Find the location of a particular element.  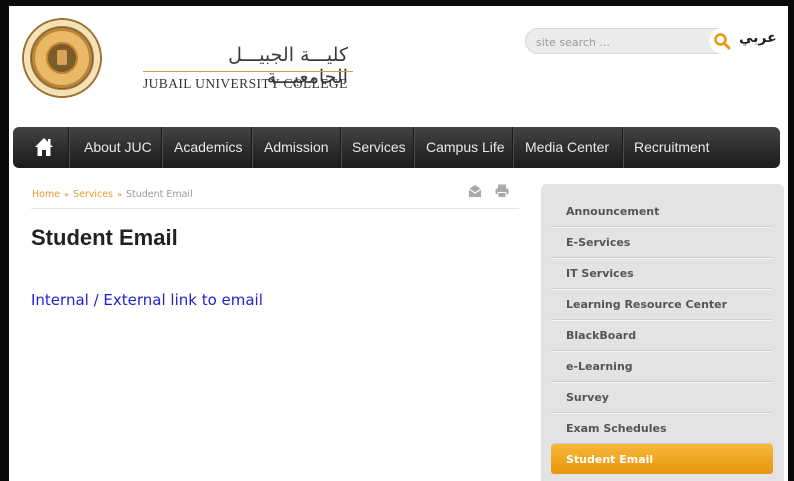

arabic-language-link: عربي is located at coordinates (758, 38).